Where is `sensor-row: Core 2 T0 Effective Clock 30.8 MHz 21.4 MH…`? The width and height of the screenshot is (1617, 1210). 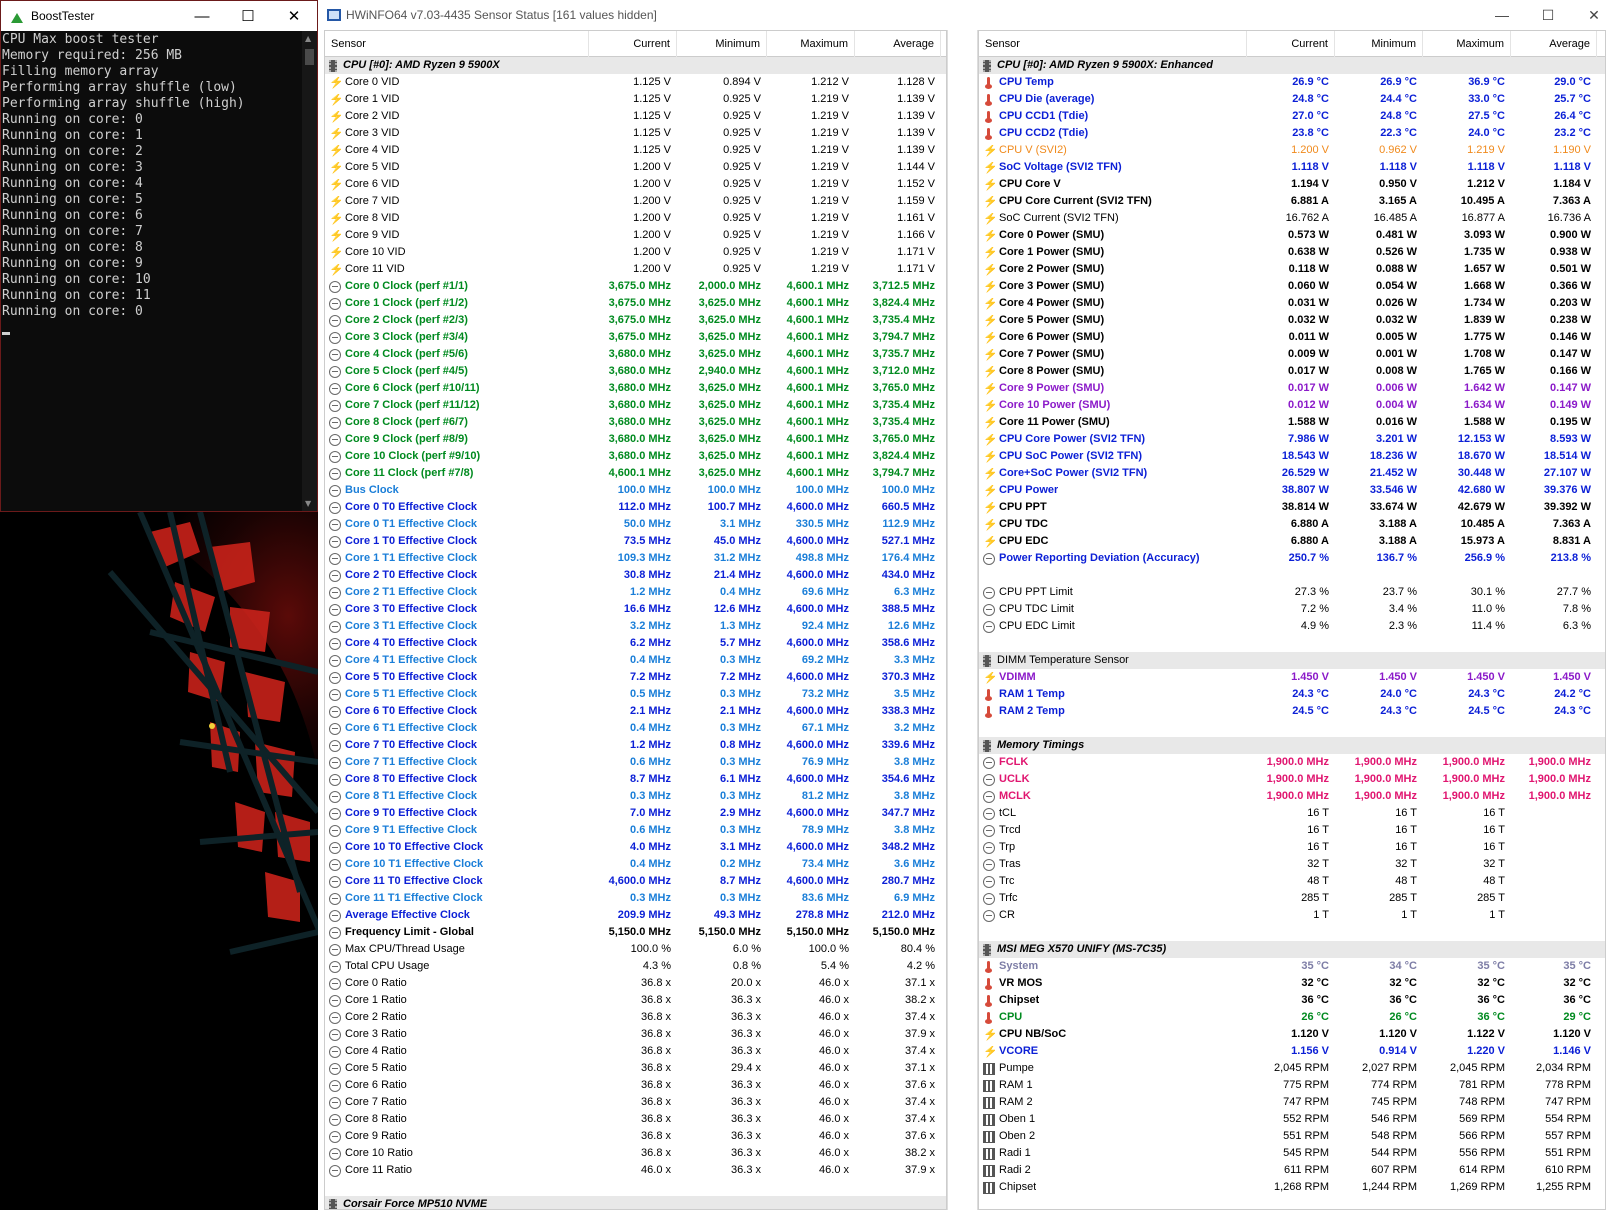
sensor-row: Core 2 T0 Effective Clock 30.8 MHz 21.4 MH… is located at coordinates (635, 575).